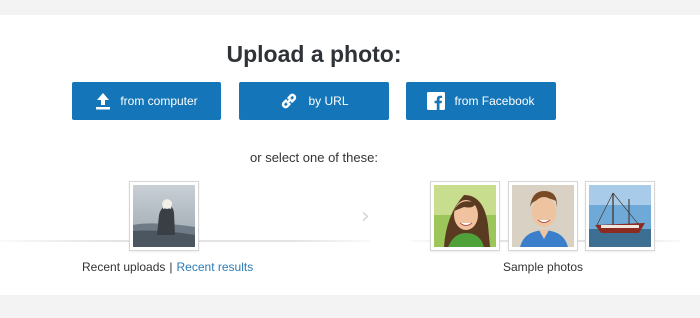 Image resolution: width=700 pixels, height=318 pixels. Describe the element at coordinates (167, 267) in the screenshot. I see `recent-captions: Recent uploads | Recent results` at that location.